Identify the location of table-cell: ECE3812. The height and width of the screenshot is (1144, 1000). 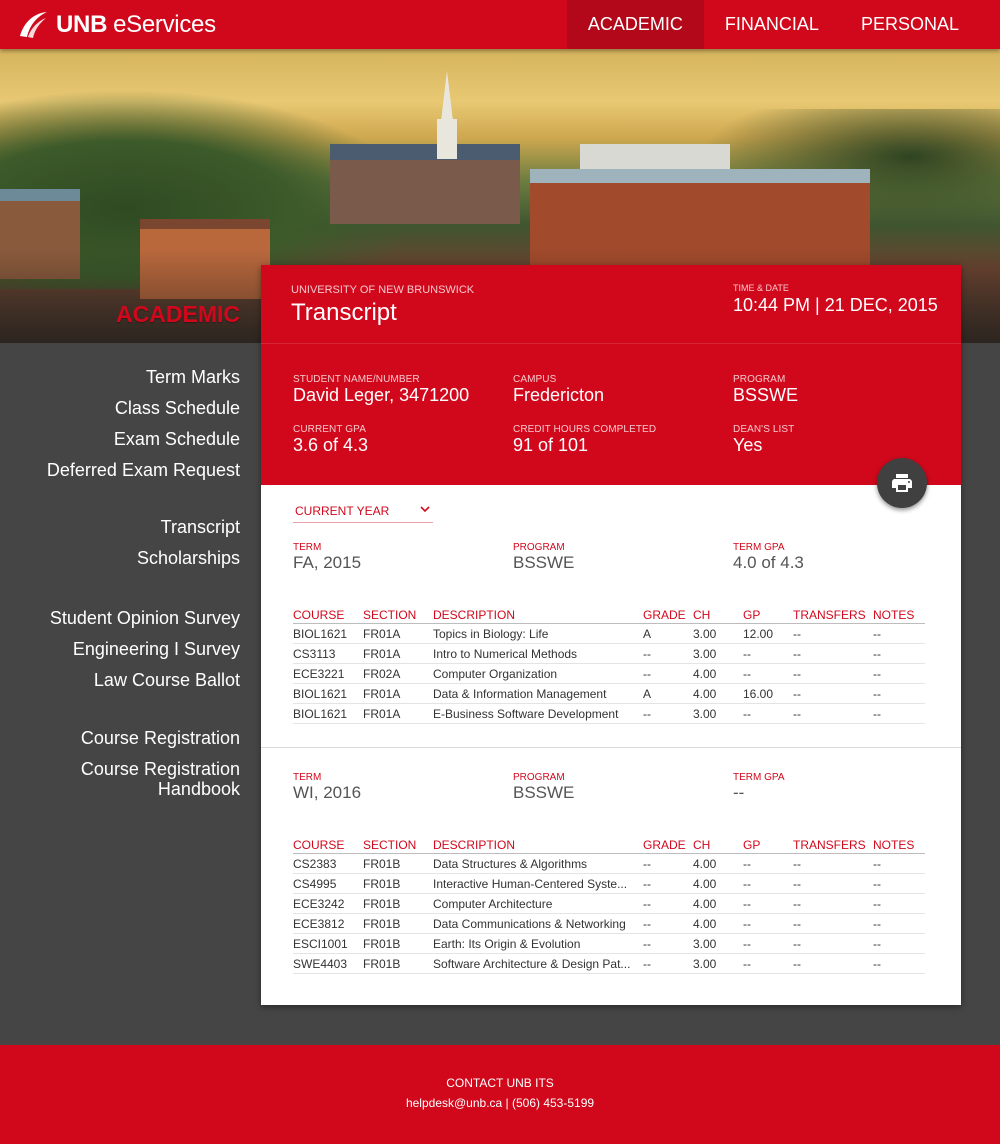
(319, 924).